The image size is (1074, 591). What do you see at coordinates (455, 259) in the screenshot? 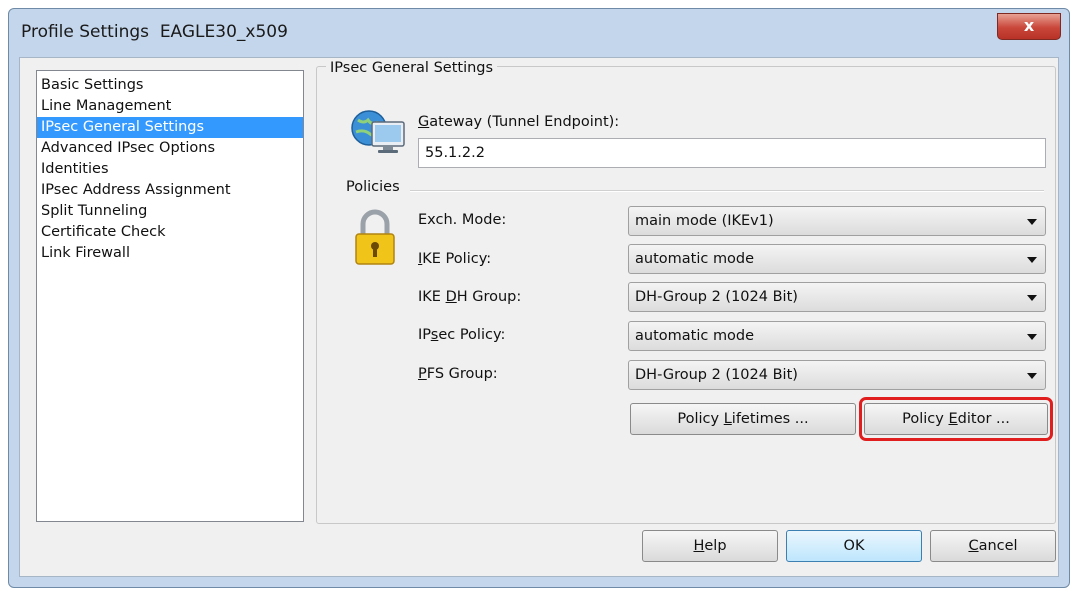
I see `ike-policy-label: IKE Policy:` at bounding box center [455, 259].